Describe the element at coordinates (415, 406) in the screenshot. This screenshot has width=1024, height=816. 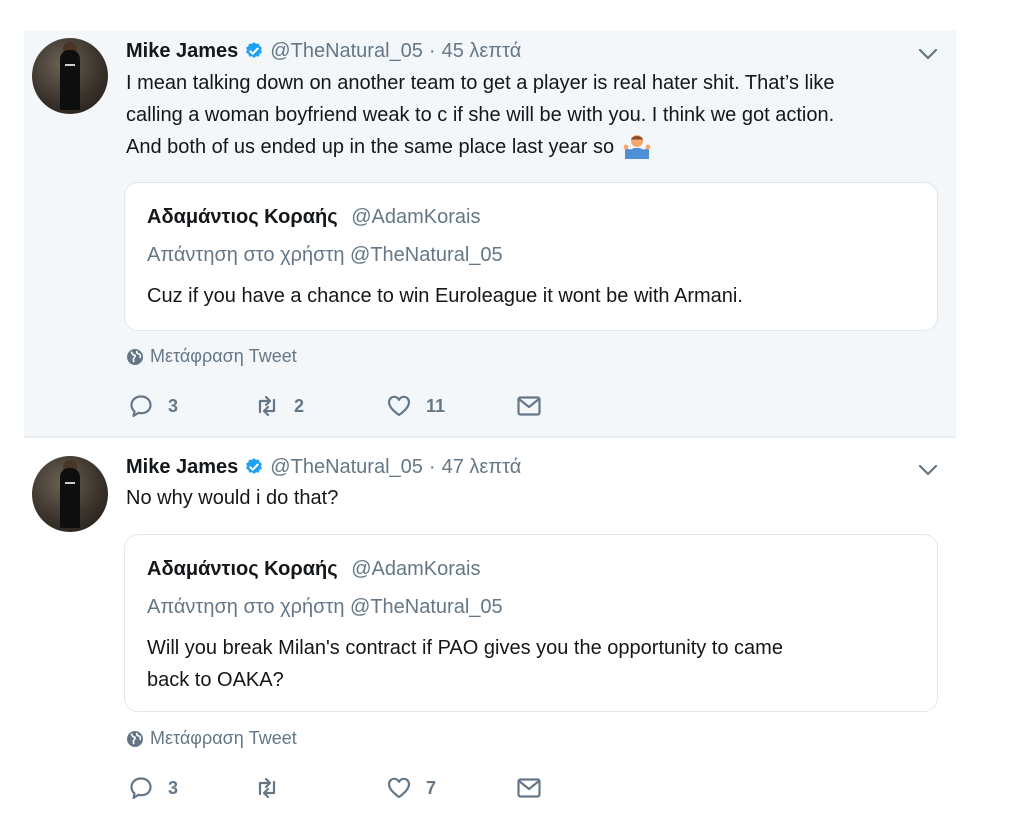
I see `like-button: 11` at that location.